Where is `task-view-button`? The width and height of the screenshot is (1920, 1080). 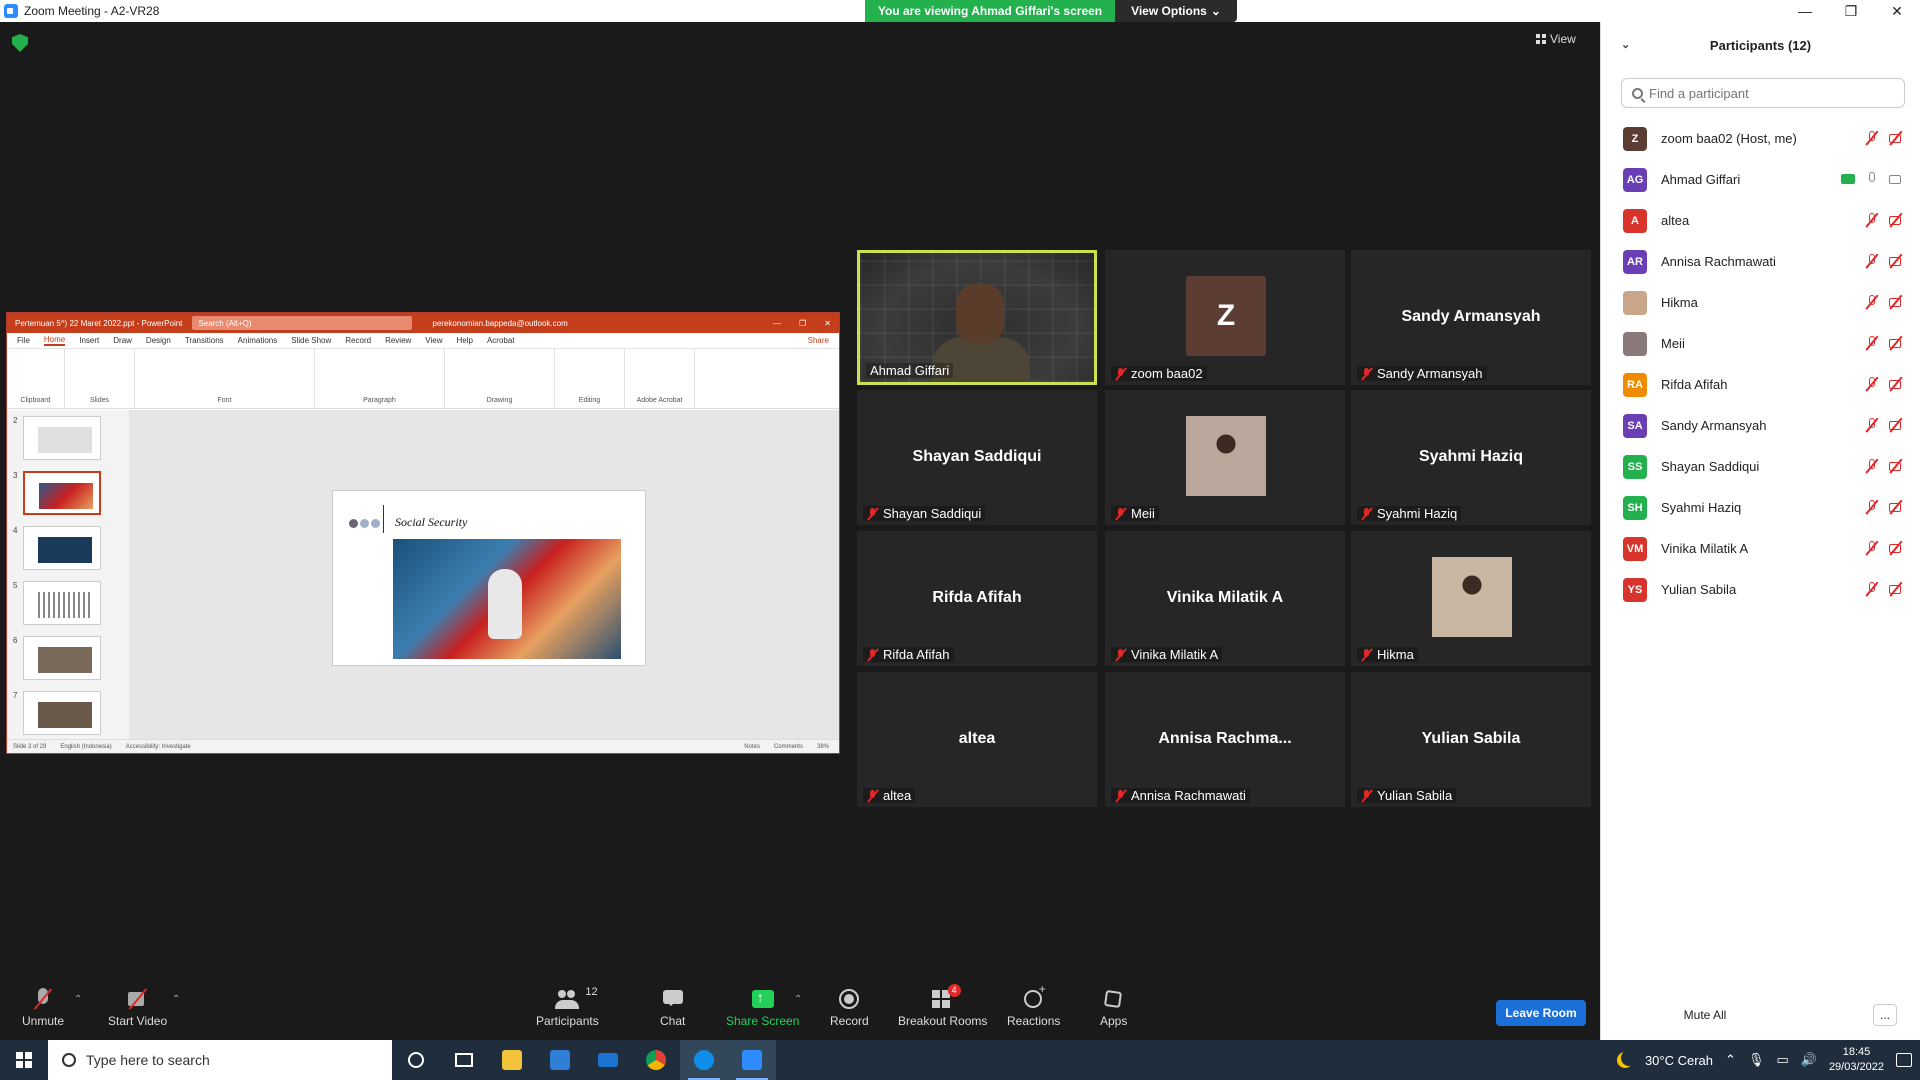 task-view-button is located at coordinates (464, 1060).